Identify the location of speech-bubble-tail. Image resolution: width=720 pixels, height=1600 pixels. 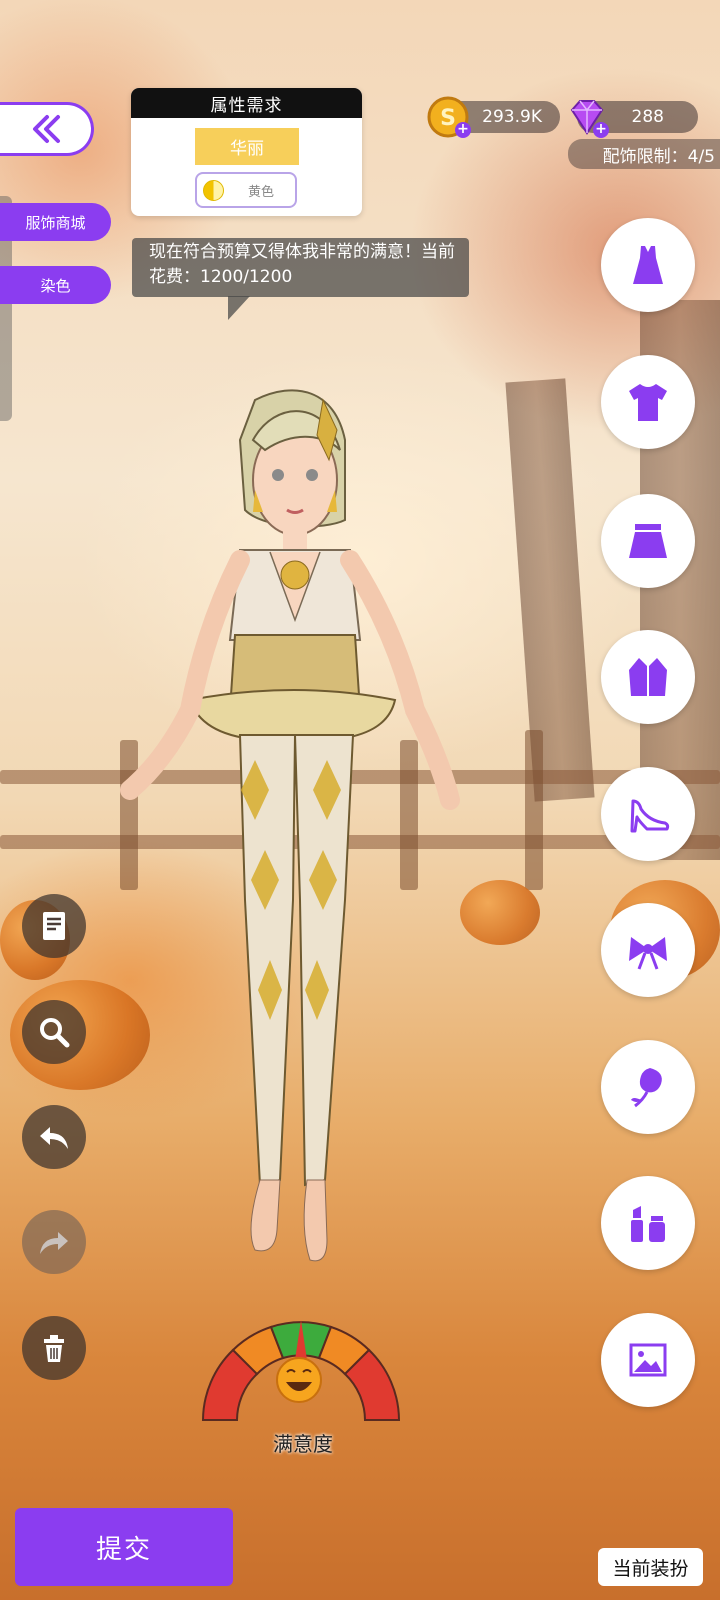
(239, 308).